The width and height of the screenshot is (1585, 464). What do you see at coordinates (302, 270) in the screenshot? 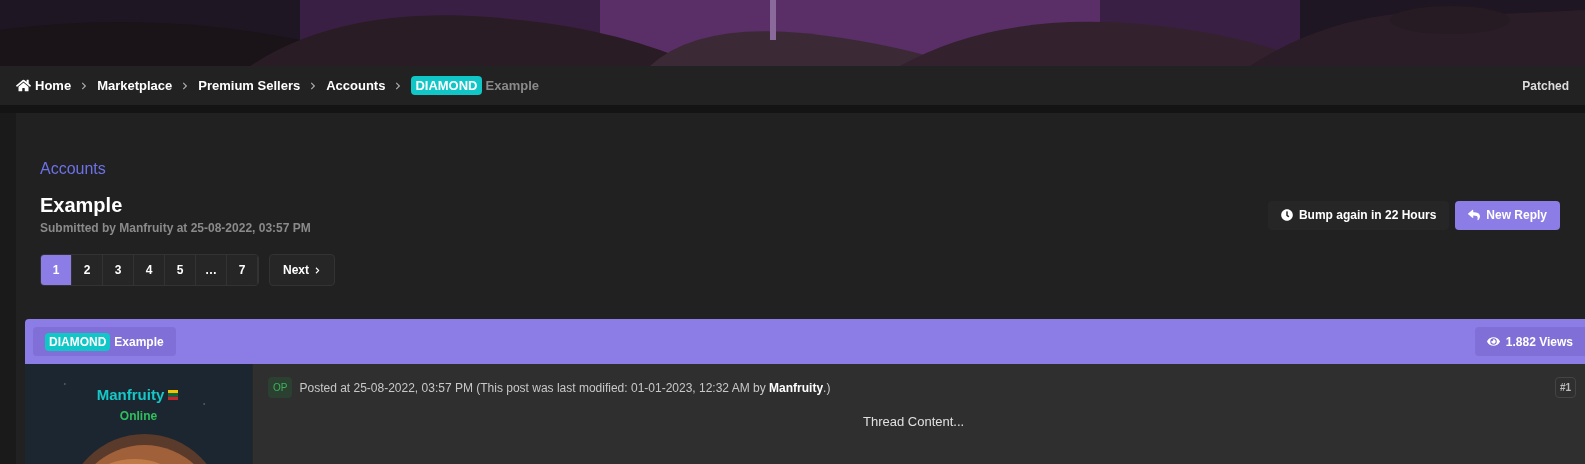
I see `next-button: Next` at bounding box center [302, 270].